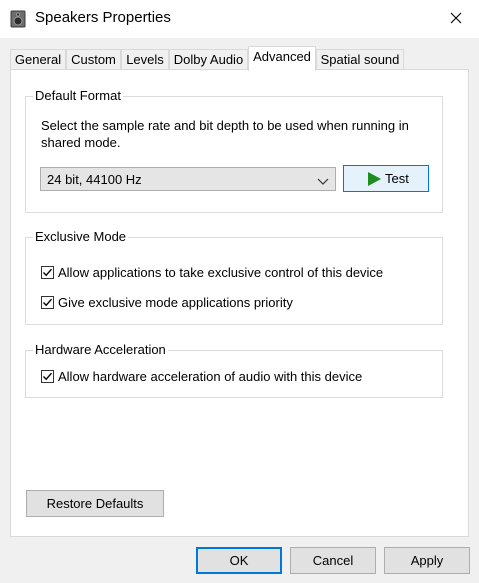 This screenshot has height=583, width=479. What do you see at coordinates (47, 272) in the screenshot?
I see `exclusive-control-checkbox` at bounding box center [47, 272].